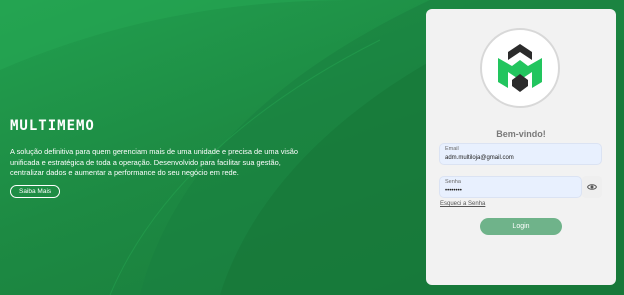  Describe the element at coordinates (520, 154) in the screenshot. I see `email-field: Email adm.multiloja@gmail.com` at that location.